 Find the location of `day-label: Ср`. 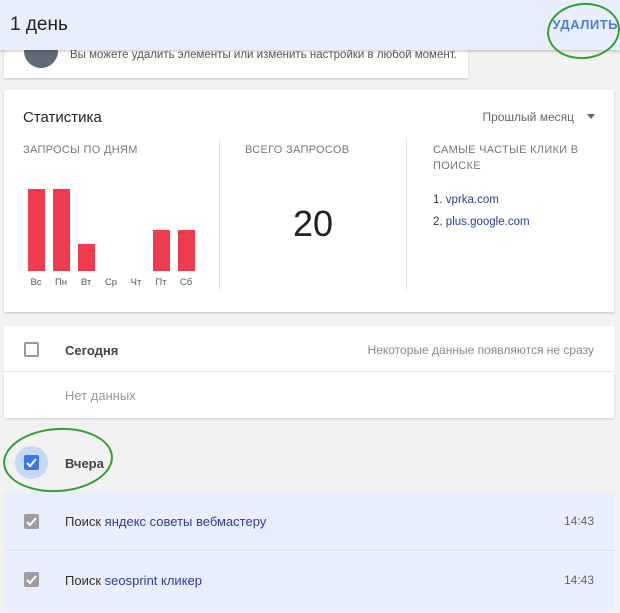

day-label: Ср is located at coordinates (111, 282).